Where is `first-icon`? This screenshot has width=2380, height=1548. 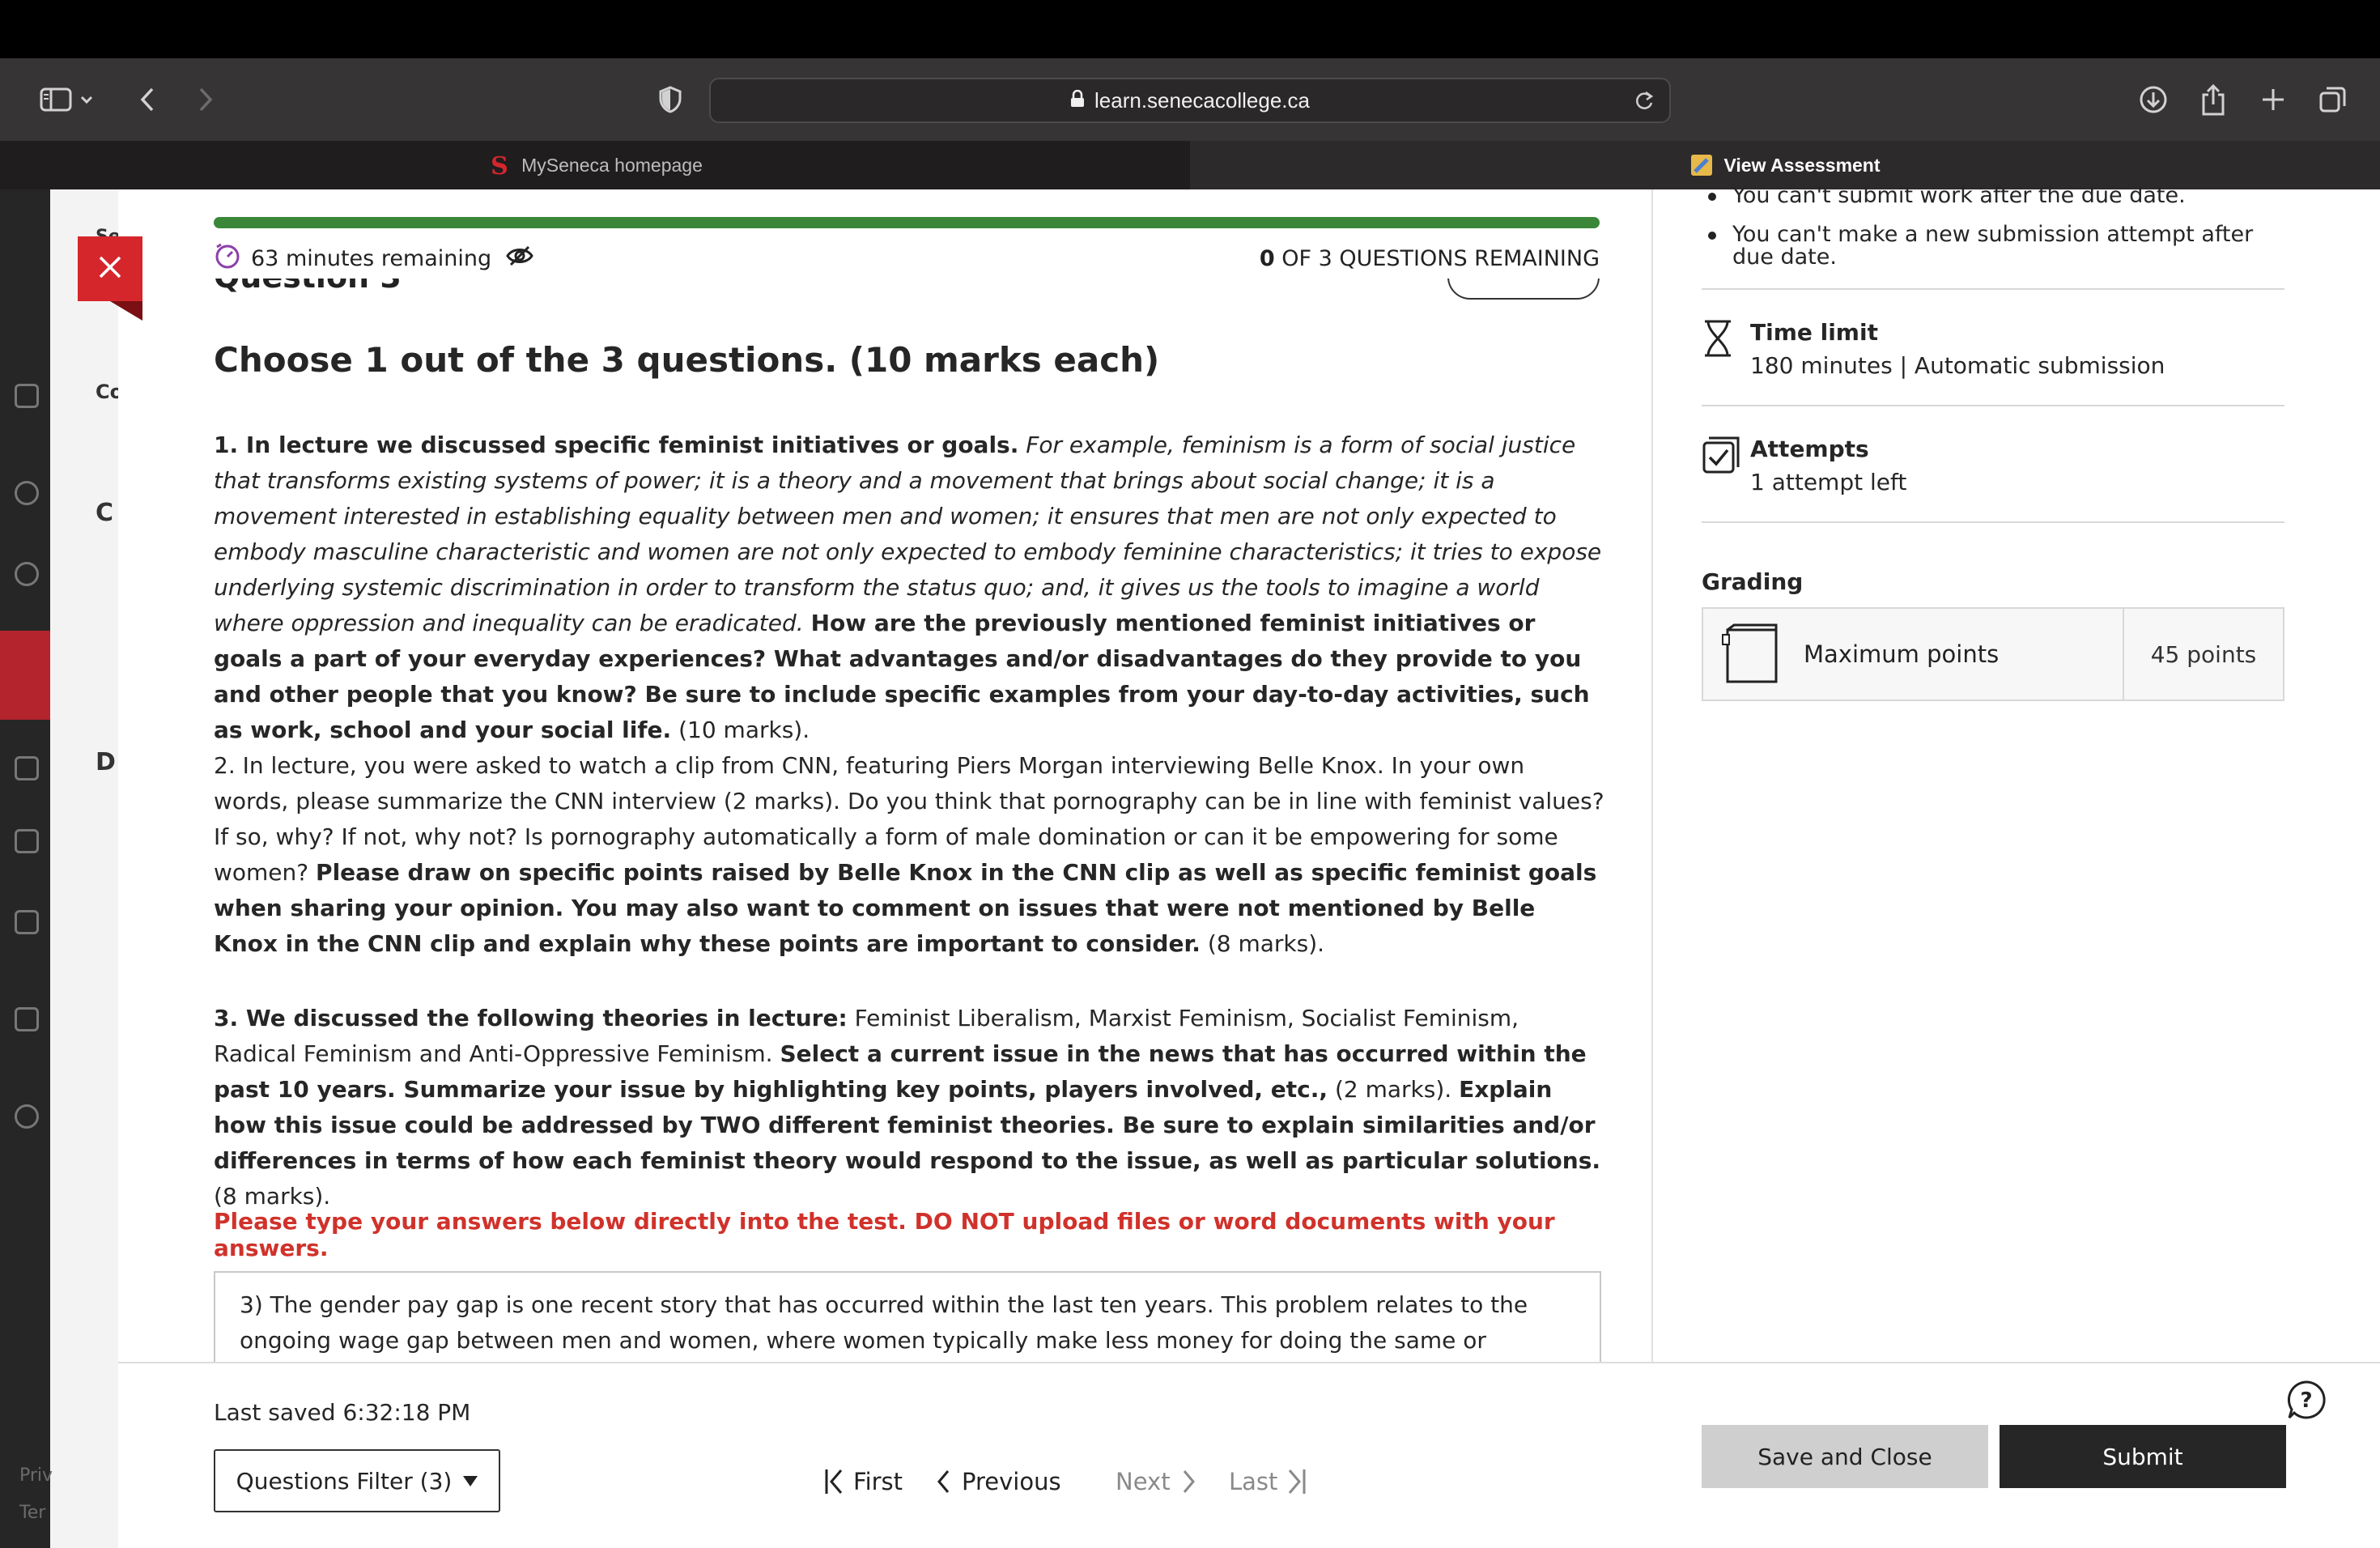
first-icon is located at coordinates (835, 1481).